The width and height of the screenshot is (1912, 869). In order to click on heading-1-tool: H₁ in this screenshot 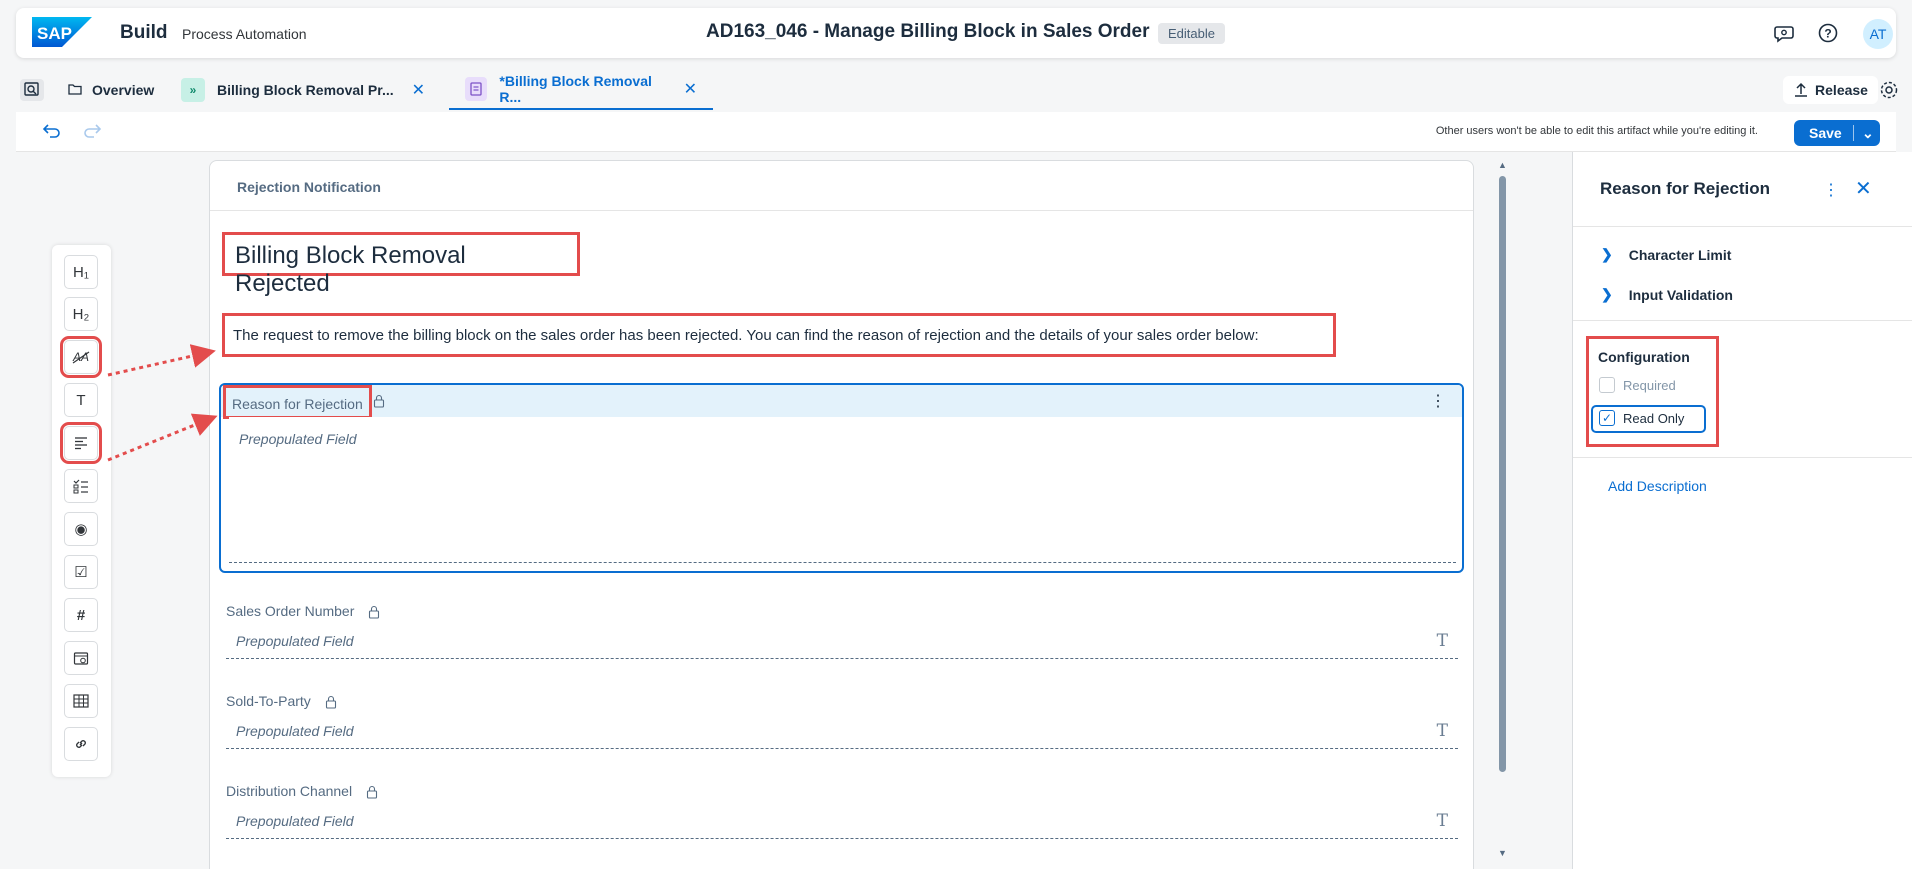, I will do `click(81, 272)`.